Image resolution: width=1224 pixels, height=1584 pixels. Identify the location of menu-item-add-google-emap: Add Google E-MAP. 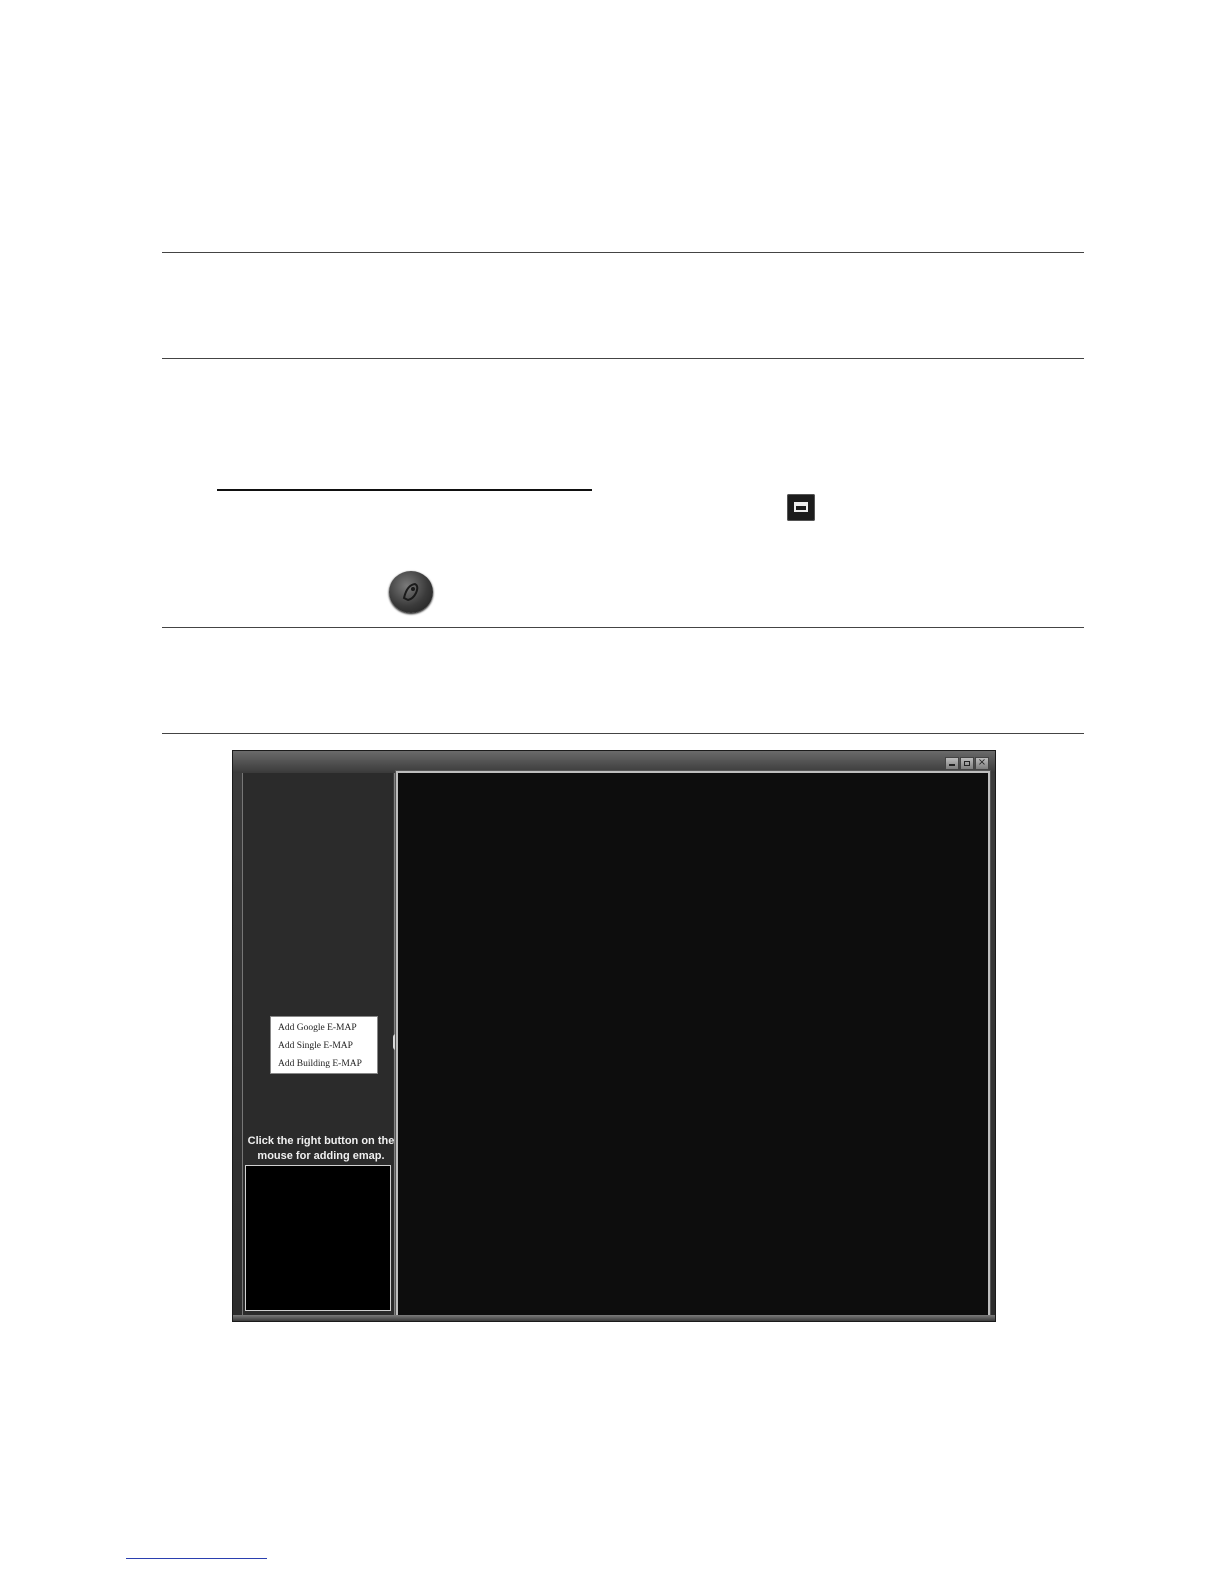
(317, 1028).